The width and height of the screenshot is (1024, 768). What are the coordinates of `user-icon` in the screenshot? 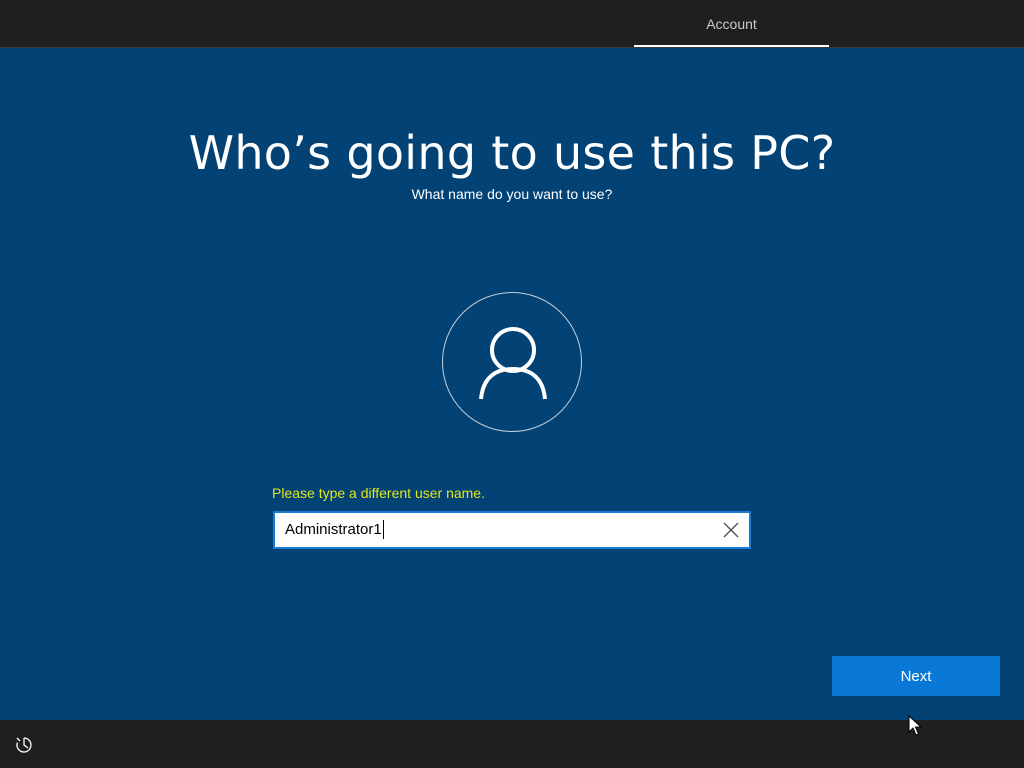 It's located at (513, 363).